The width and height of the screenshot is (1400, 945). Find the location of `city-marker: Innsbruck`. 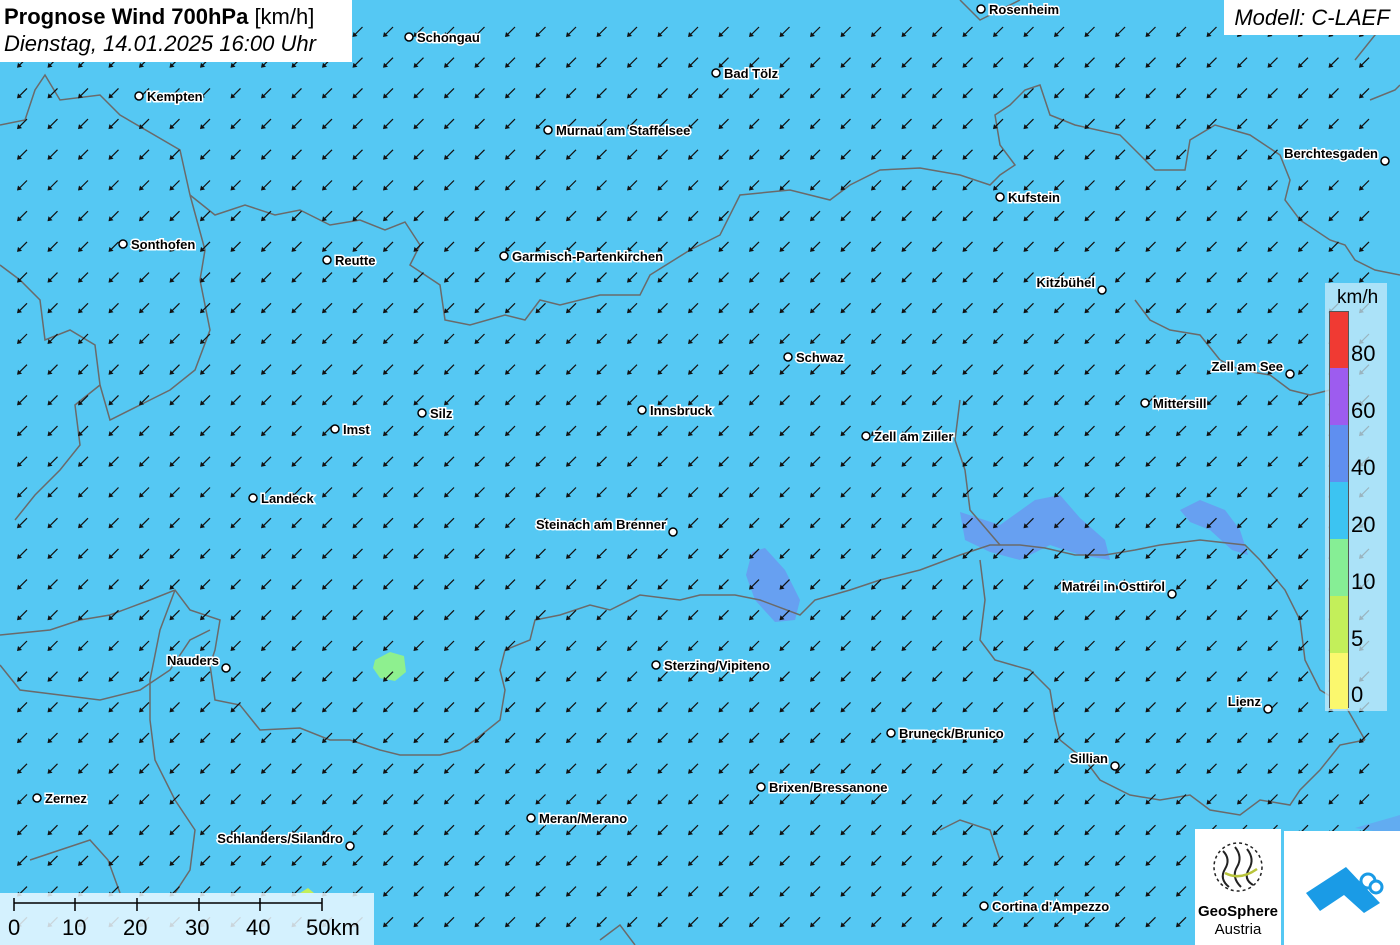

city-marker: Innsbruck is located at coordinates (675, 411).